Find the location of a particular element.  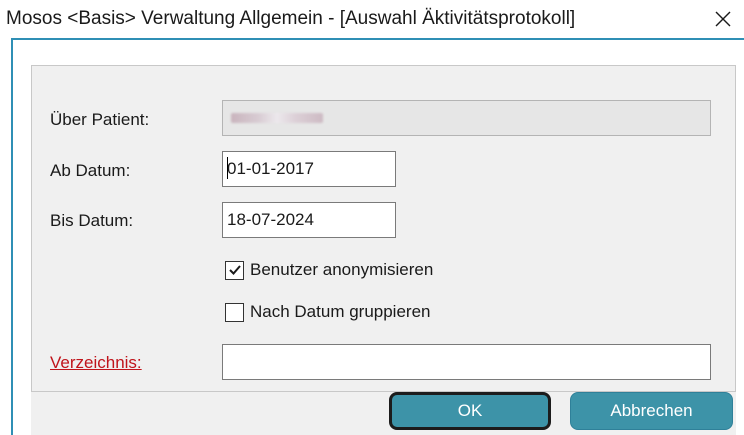

to-date-label: Bis Datum: is located at coordinates (92, 220).